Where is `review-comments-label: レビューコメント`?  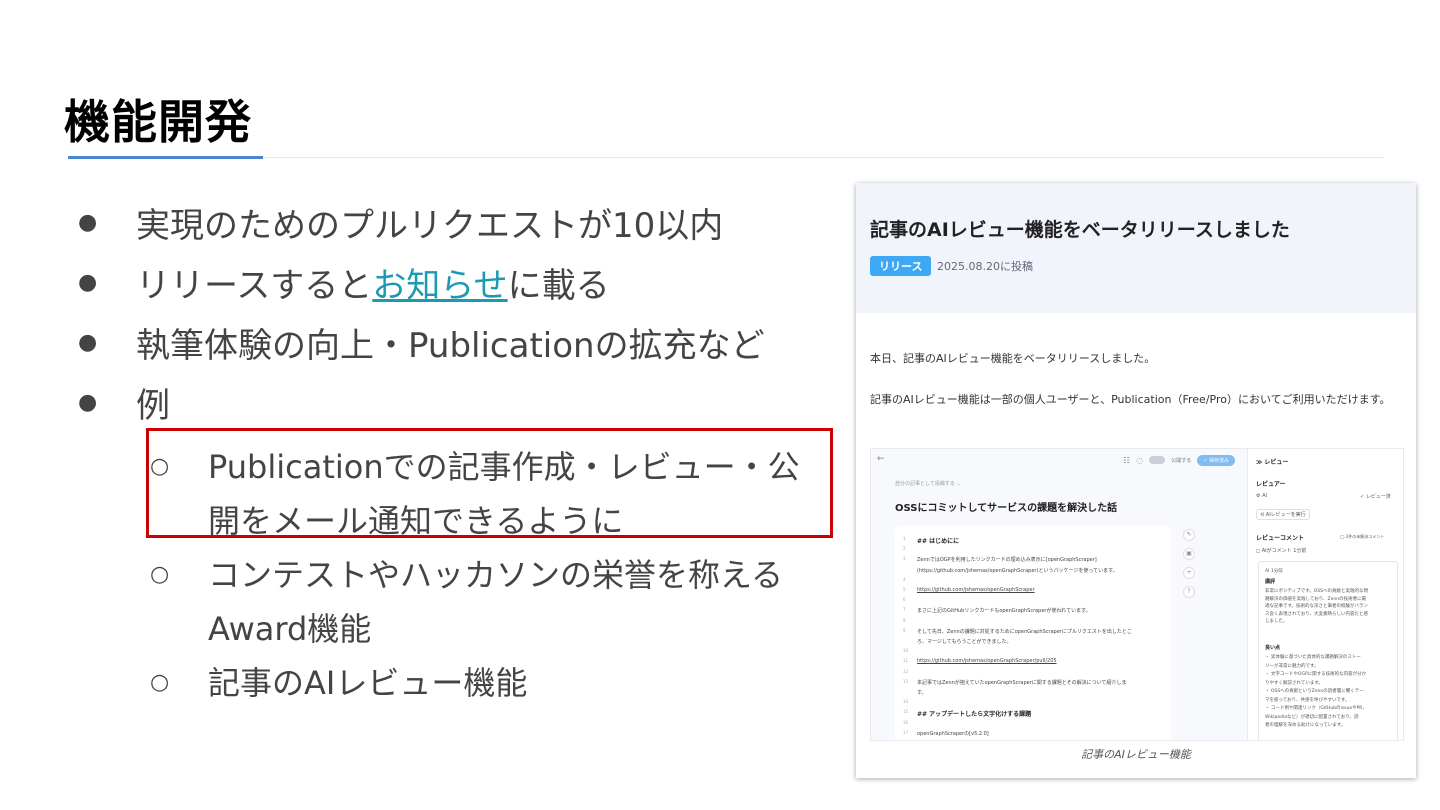 review-comments-label: レビューコメント is located at coordinates (1280, 538).